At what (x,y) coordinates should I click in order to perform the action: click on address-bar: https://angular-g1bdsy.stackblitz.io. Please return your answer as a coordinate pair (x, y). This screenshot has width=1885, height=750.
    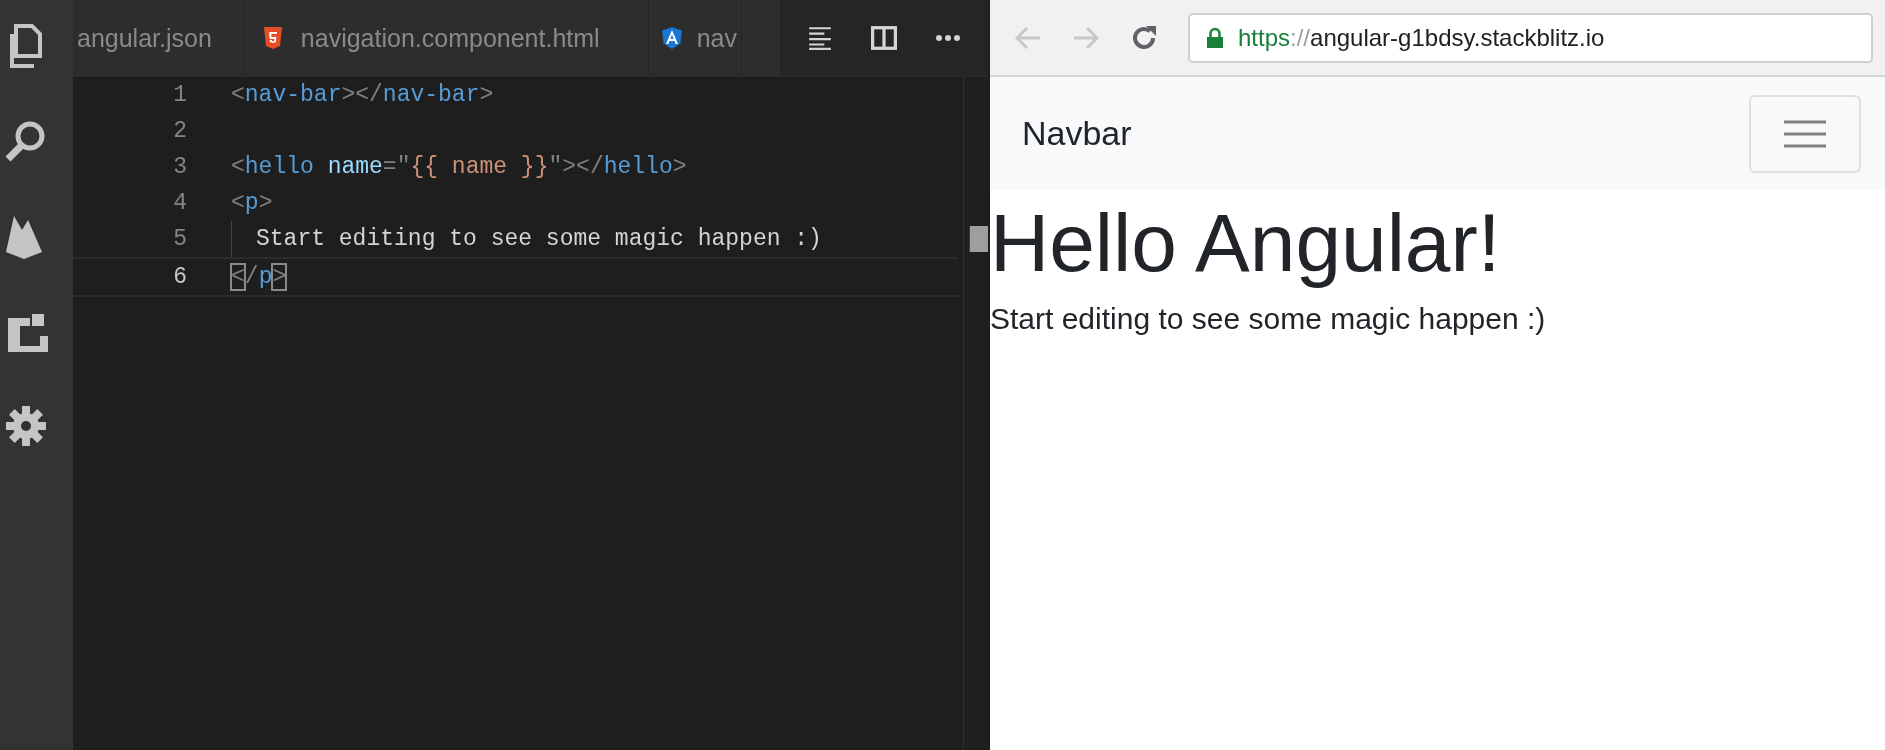
    Looking at the image, I should click on (1530, 37).